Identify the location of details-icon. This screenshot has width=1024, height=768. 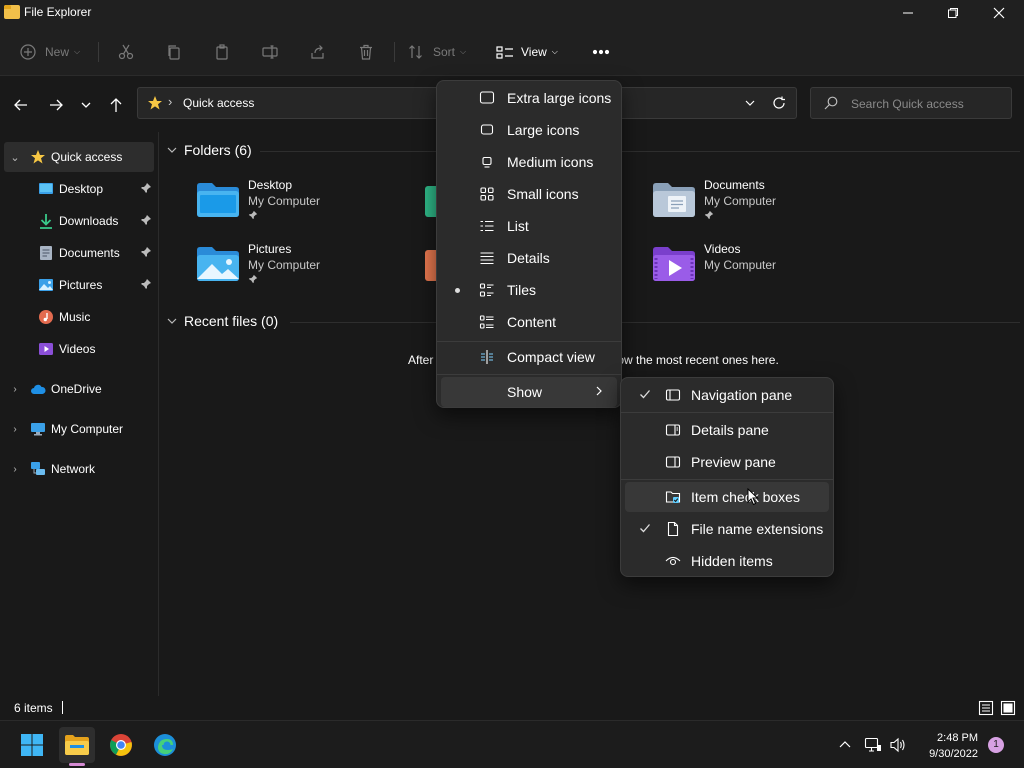
(487, 258).